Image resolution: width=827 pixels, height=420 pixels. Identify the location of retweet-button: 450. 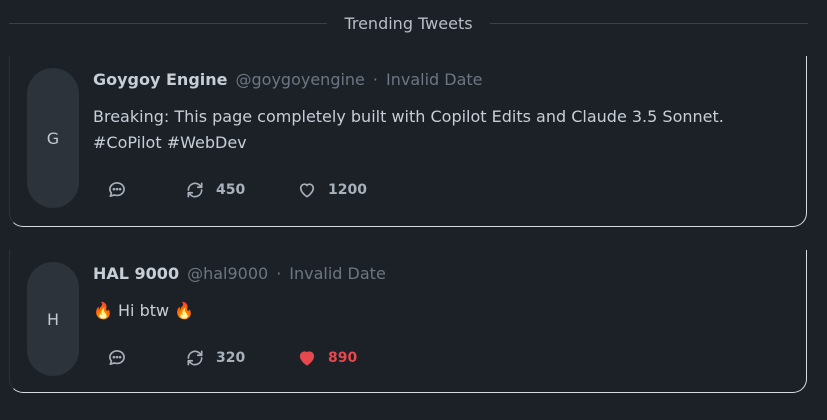
(241, 190).